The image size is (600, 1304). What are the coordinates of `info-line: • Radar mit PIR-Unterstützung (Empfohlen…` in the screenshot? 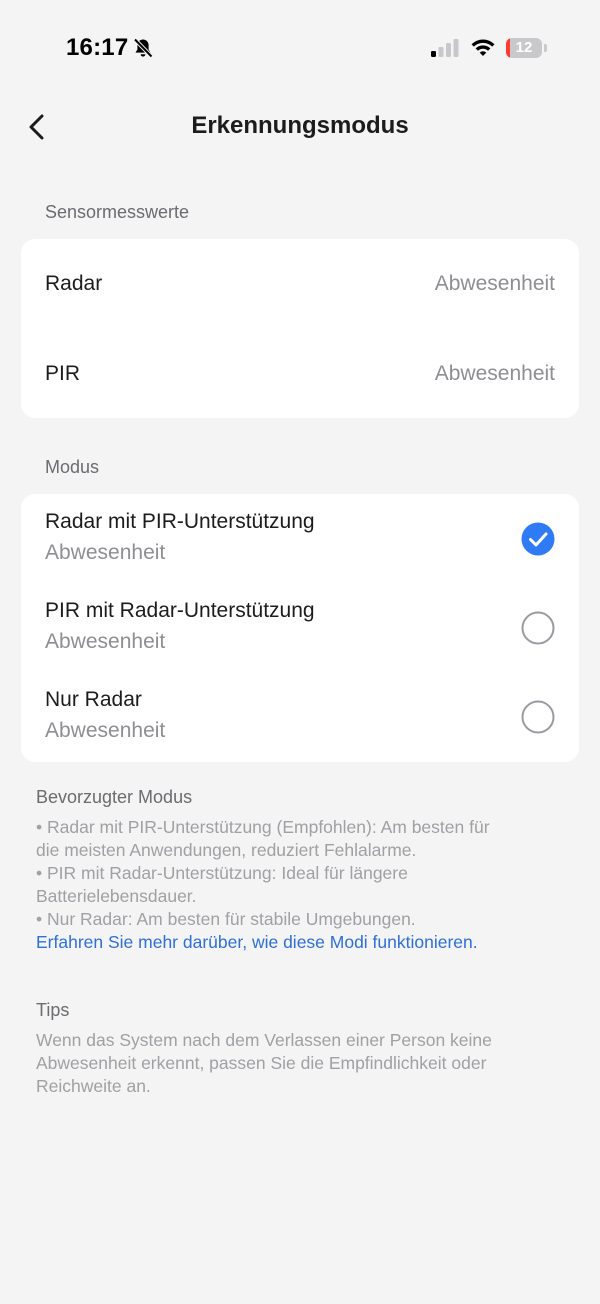 It's located at (263, 827).